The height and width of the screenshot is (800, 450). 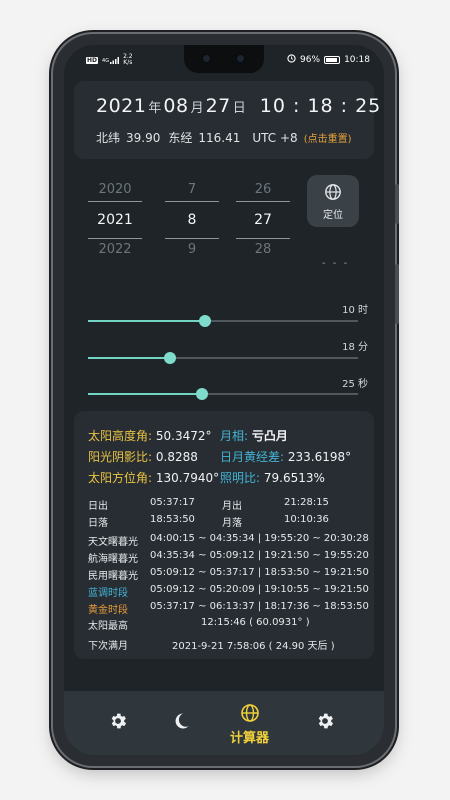 What do you see at coordinates (113, 542) in the screenshot?
I see `astro-twilight-label: 天文曙暮光` at bounding box center [113, 542].